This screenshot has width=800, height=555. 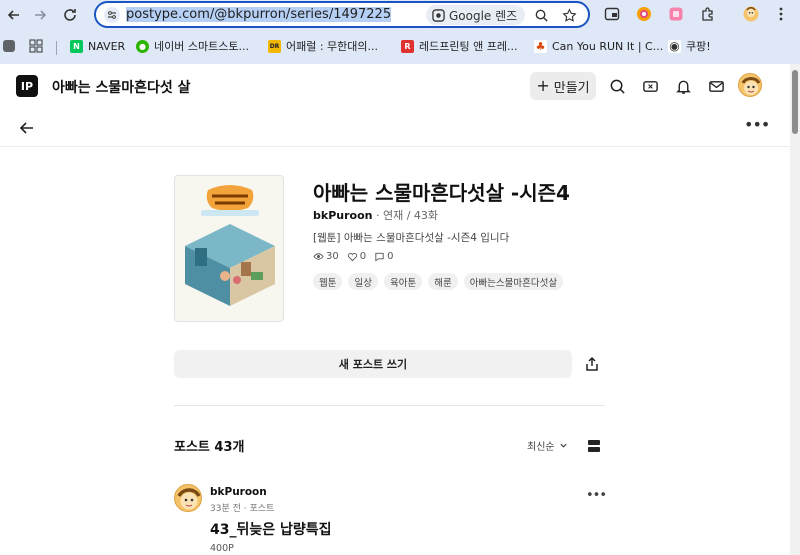 I want to click on views-count: 30, so click(x=332, y=256).